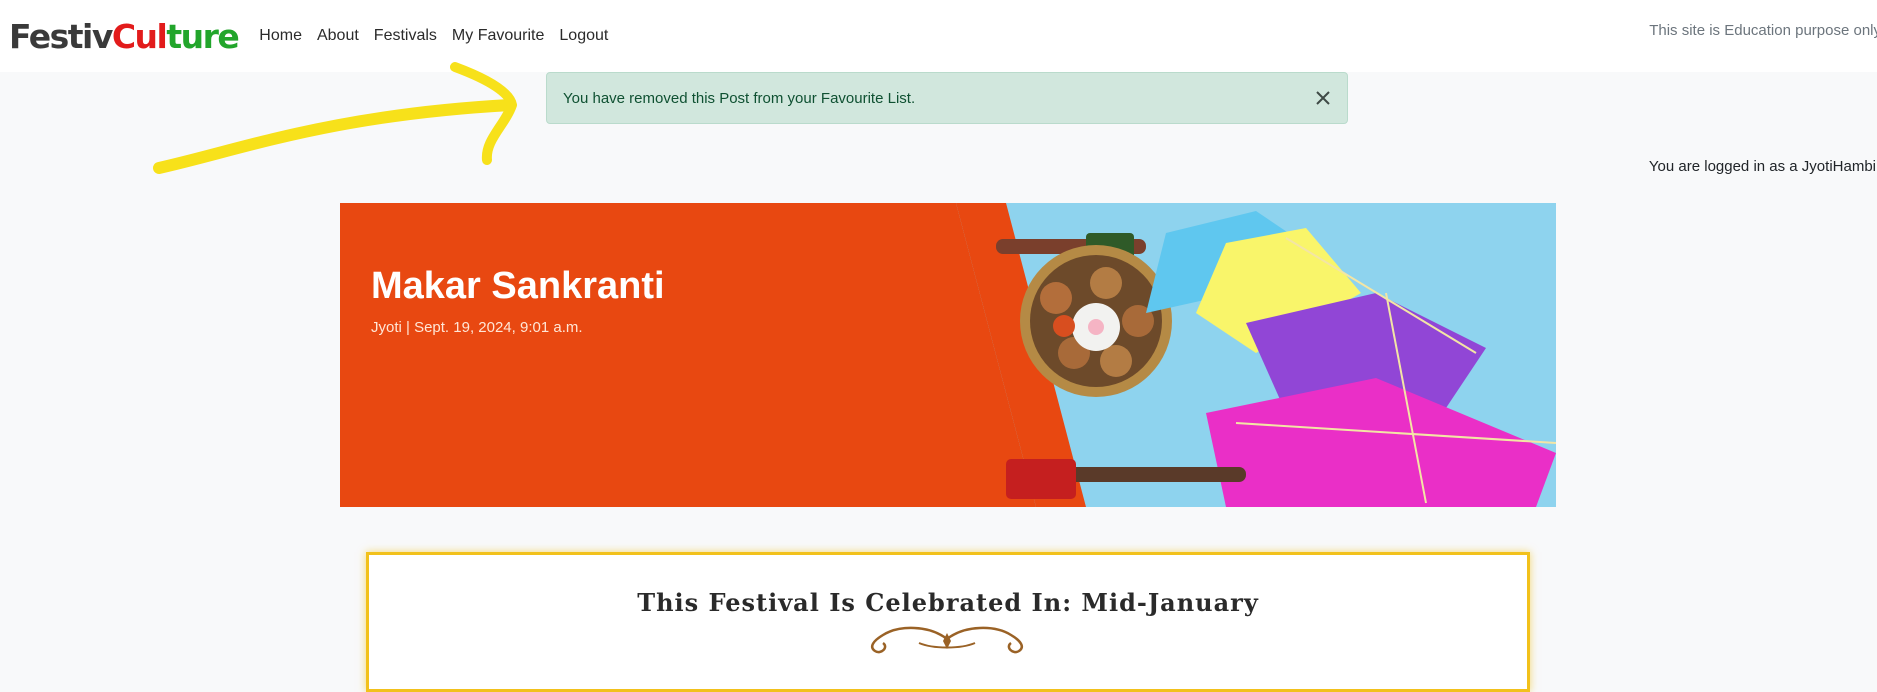 The width and height of the screenshot is (1877, 692). I want to click on nav-home: Home, so click(280, 36).